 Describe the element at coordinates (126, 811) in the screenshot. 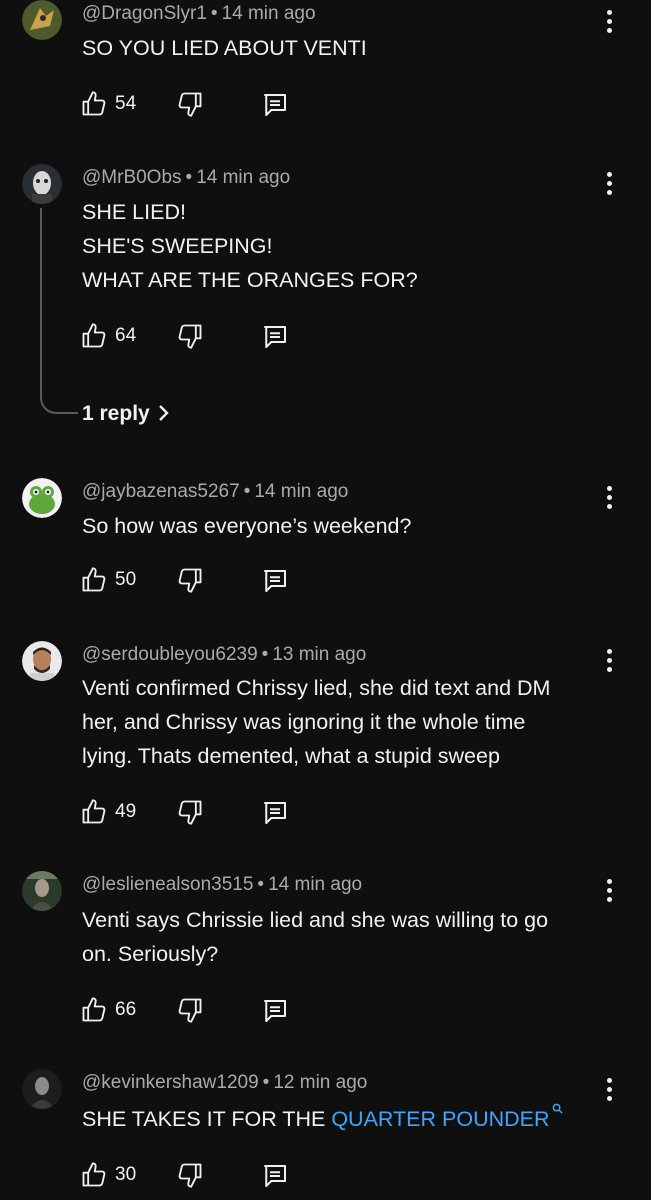

I see `like-count: 49` at that location.